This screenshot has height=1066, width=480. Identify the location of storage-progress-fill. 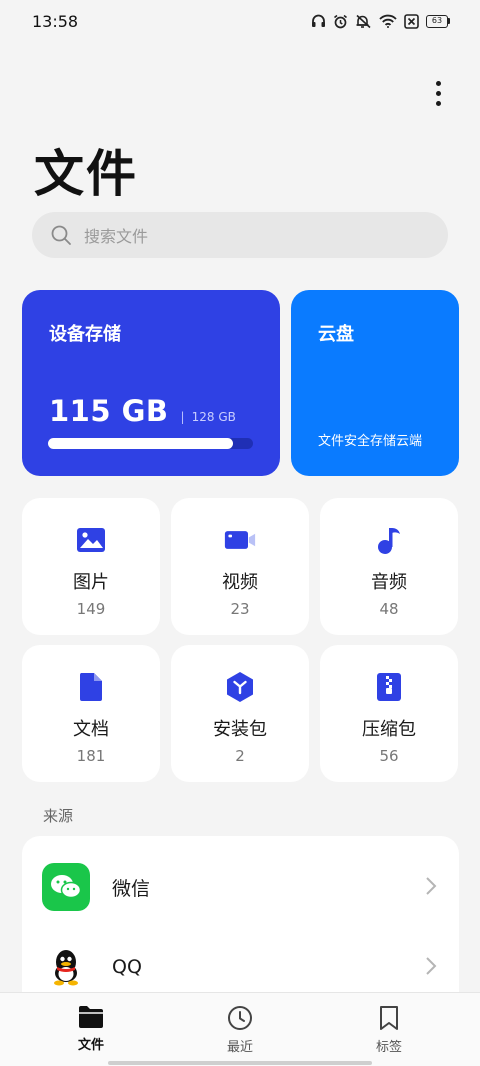
(140, 443).